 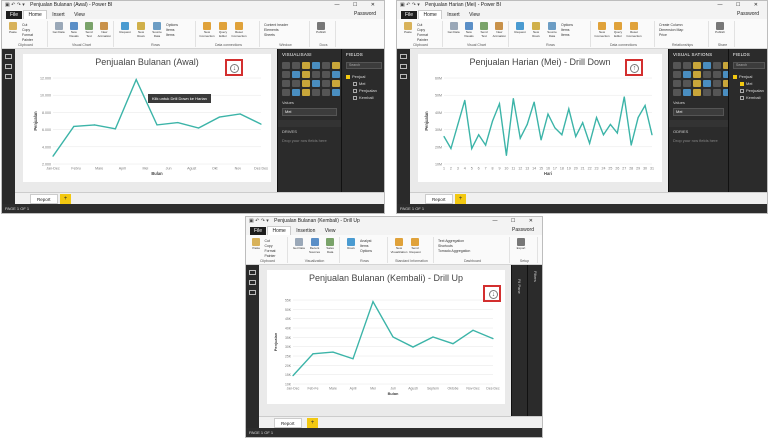 I want to click on x-tick-label: 15, so click(x=541, y=169).